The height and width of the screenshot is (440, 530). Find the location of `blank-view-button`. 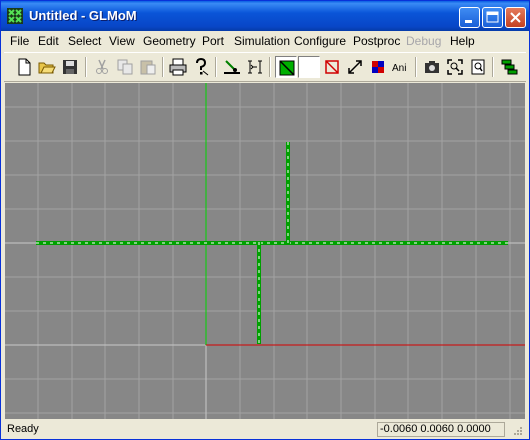

blank-view-button is located at coordinates (309, 67).